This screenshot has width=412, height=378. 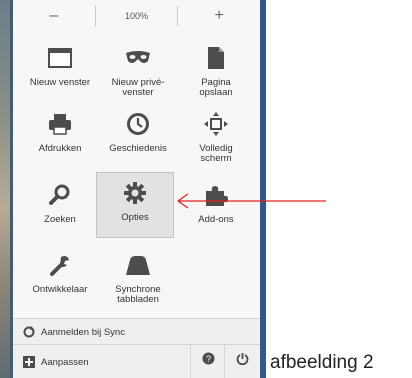 What do you see at coordinates (5, 189) in the screenshot?
I see `background-strip` at bounding box center [5, 189].